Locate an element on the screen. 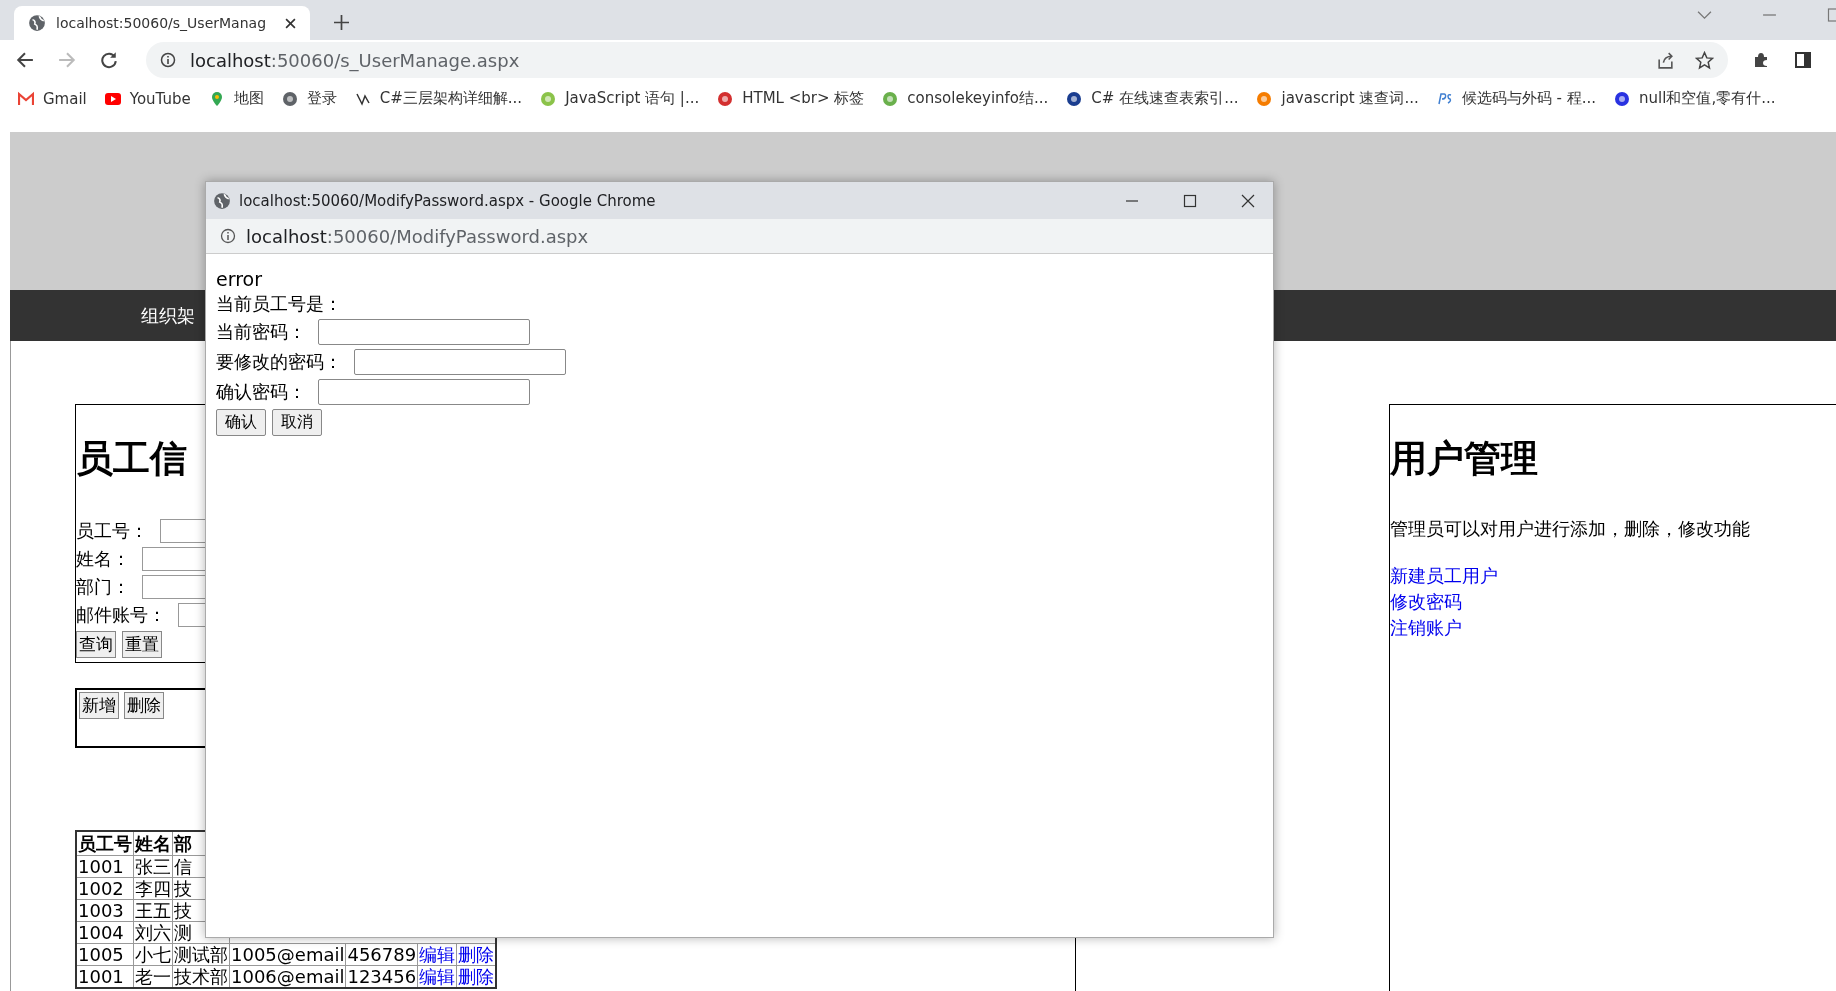 The image size is (1836, 991). bookmark: 地图 is located at coordinates (236, 98).